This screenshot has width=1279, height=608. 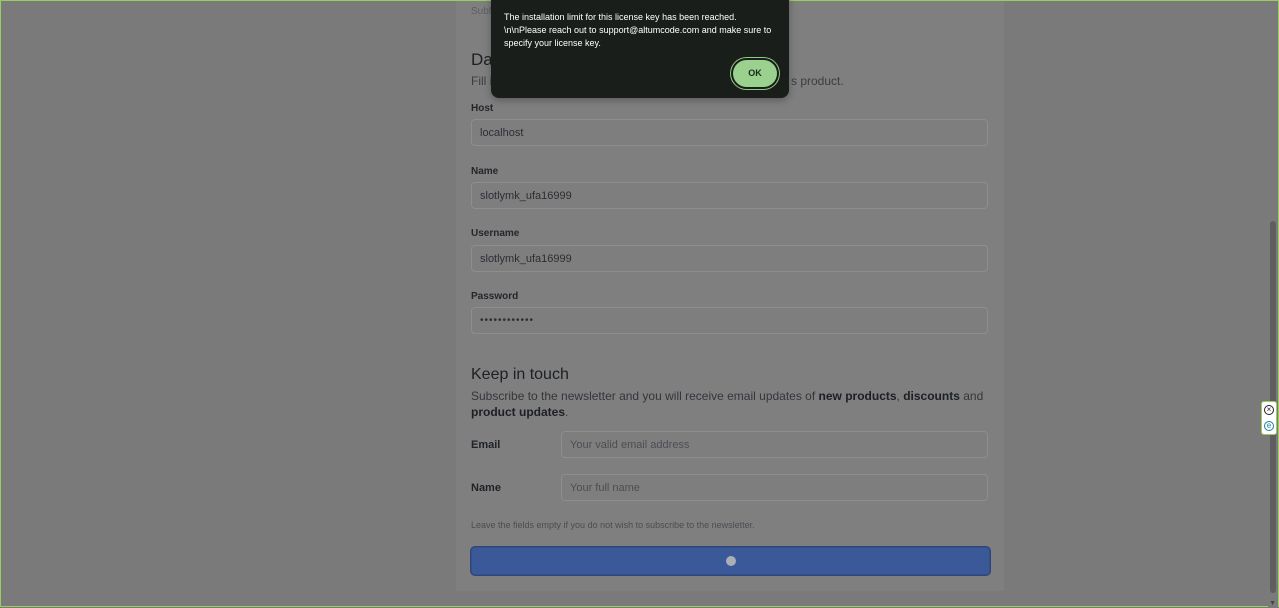 I want to click on username-value: slotlymk_ufa16999, so click(x=526, y=258).